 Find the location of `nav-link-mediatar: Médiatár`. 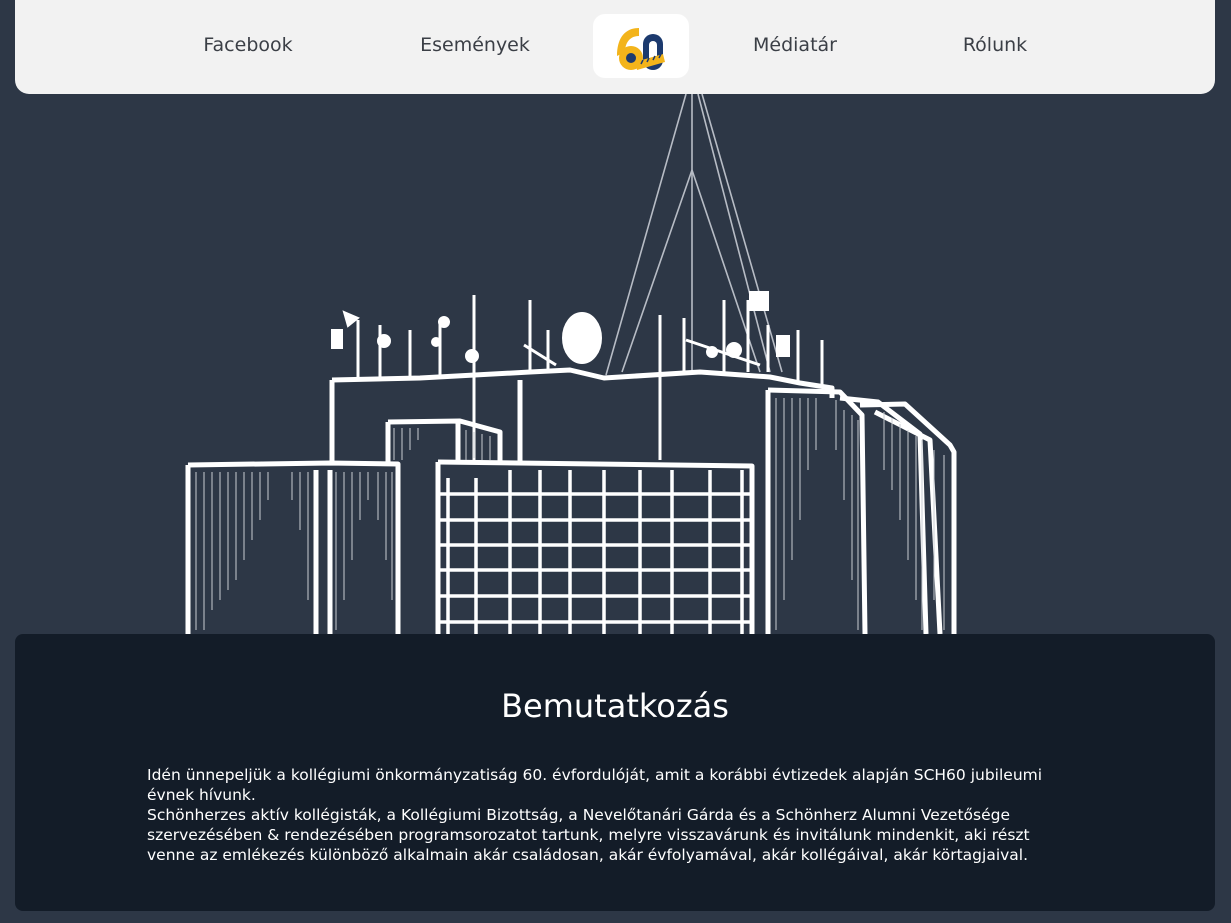

nav-link-mediatar: Médiatár is located at coordinates (795, 45).